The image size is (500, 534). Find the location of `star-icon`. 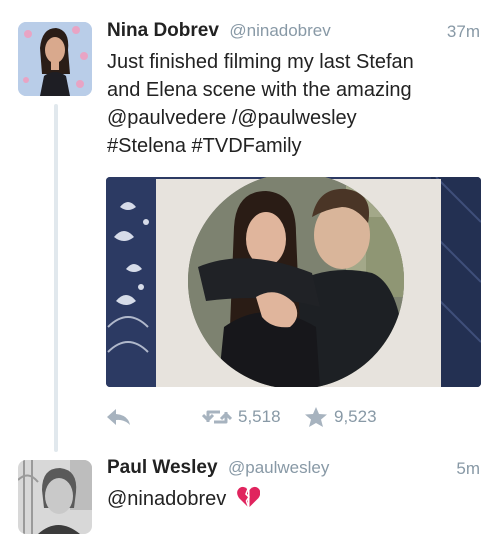

star-icon is located at coordinates (316, 417).